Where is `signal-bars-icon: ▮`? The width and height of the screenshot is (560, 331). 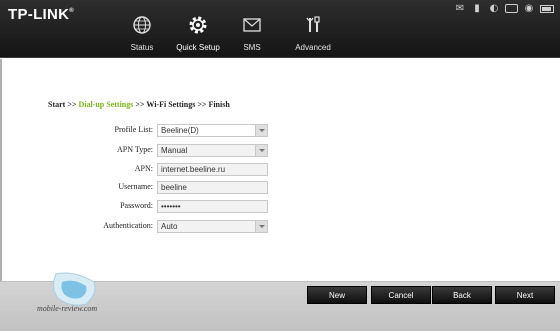
signal-bars-icon: ▮ is located at coordinates (477, 8).